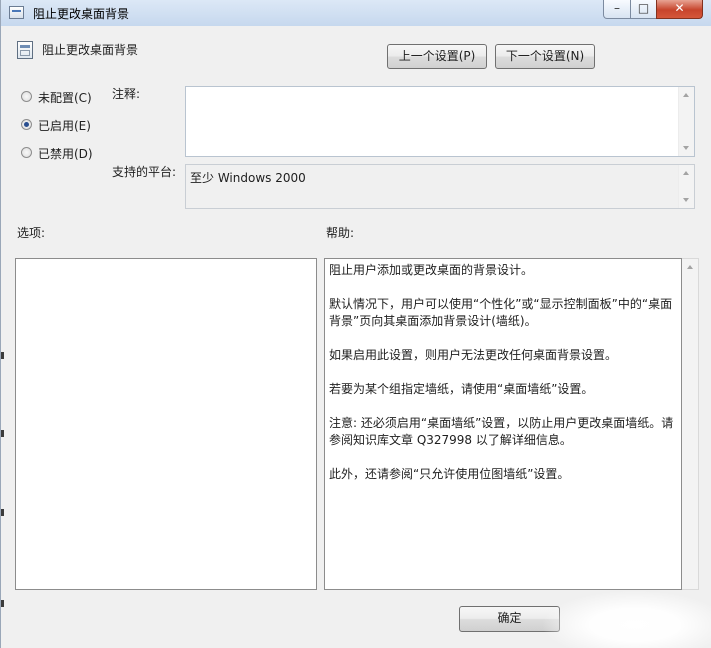 This screenshot has width=711, height=648. I want to click on platform-label: 支持的平台:, so click(144, 172).